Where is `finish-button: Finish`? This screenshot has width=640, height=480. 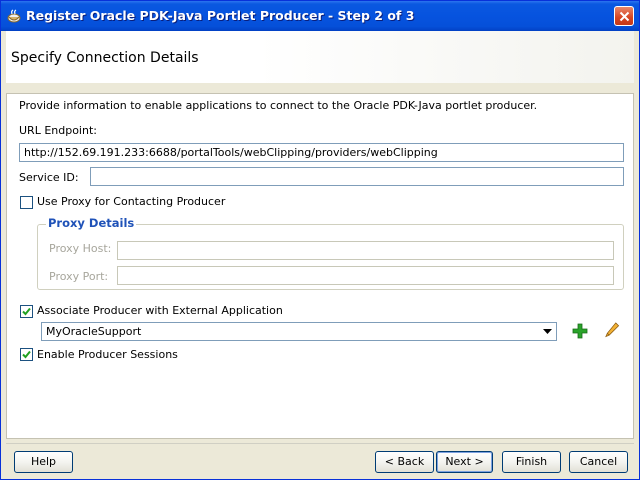
finish-button: Finish is located at coordinates (531, 462).